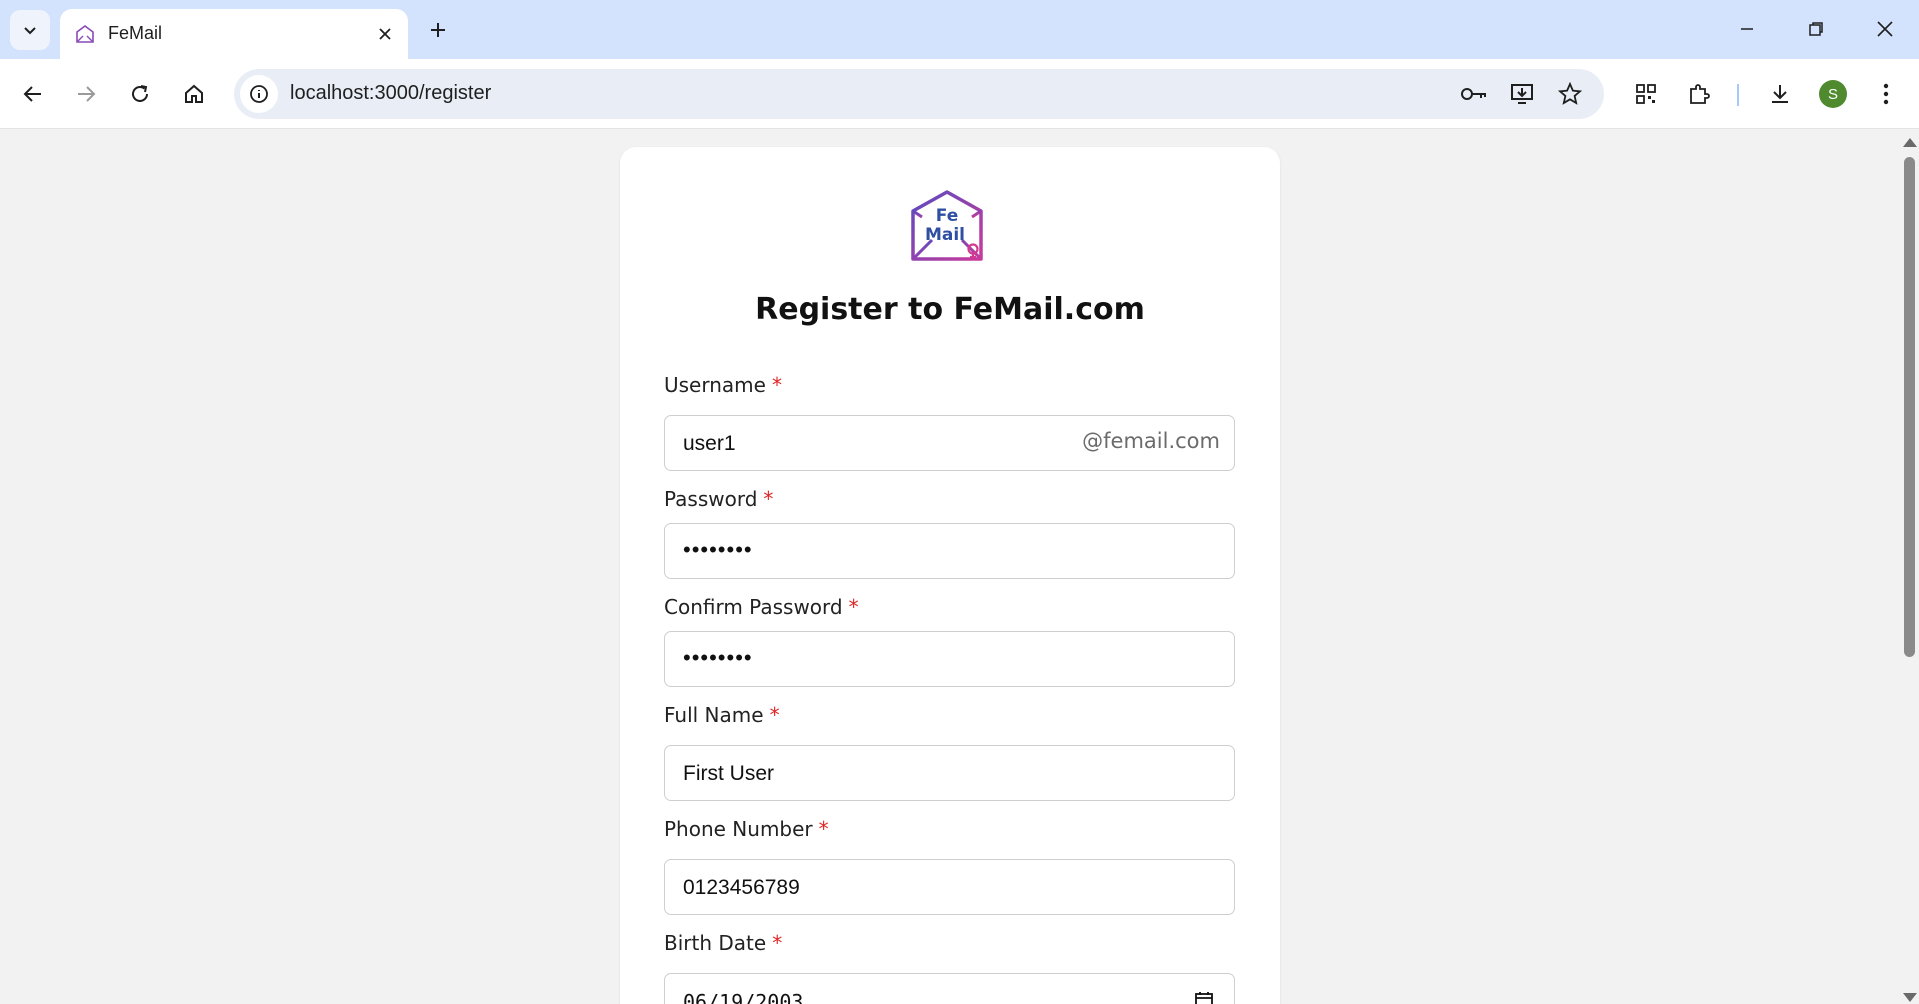 The height and width of the screenshot is (1004, 1919). Describe the element at coordinates (709, 443) in the screenshot. I see `username-value: user1` at that location.